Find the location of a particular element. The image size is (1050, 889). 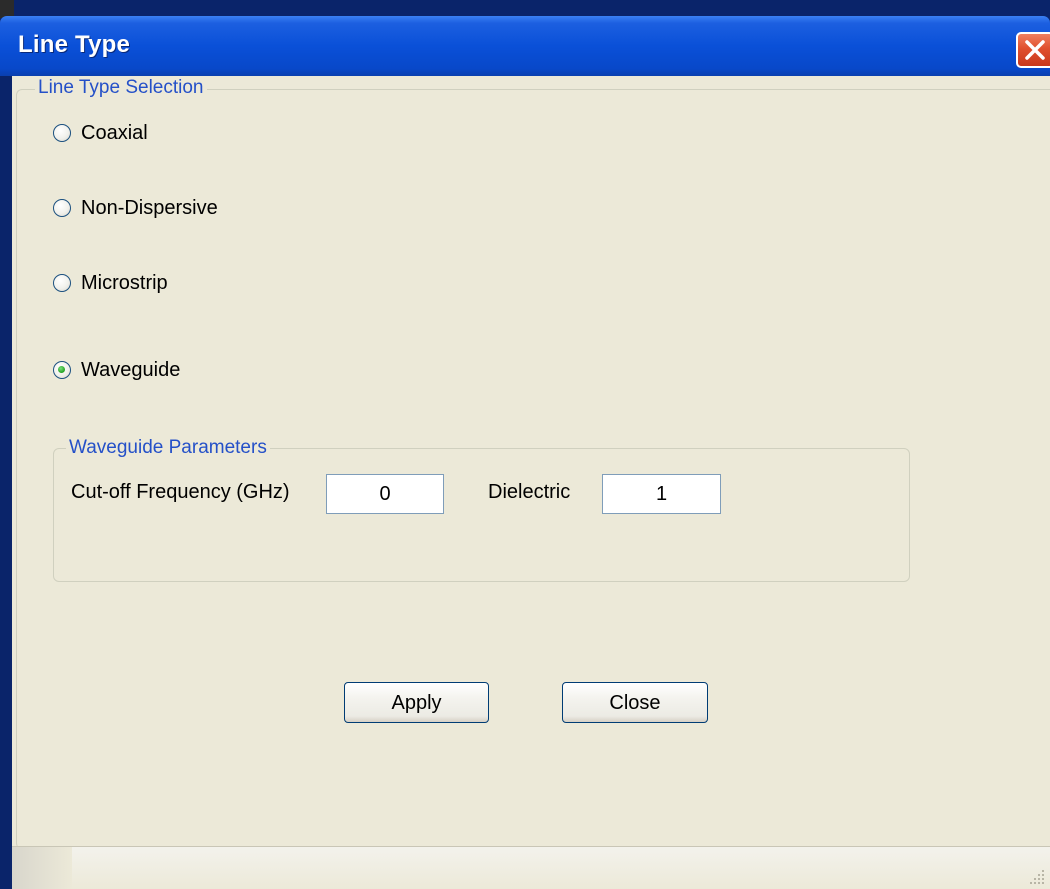

line-type-selection-legend: Line Type Selection is located at coordinates (121, 88).